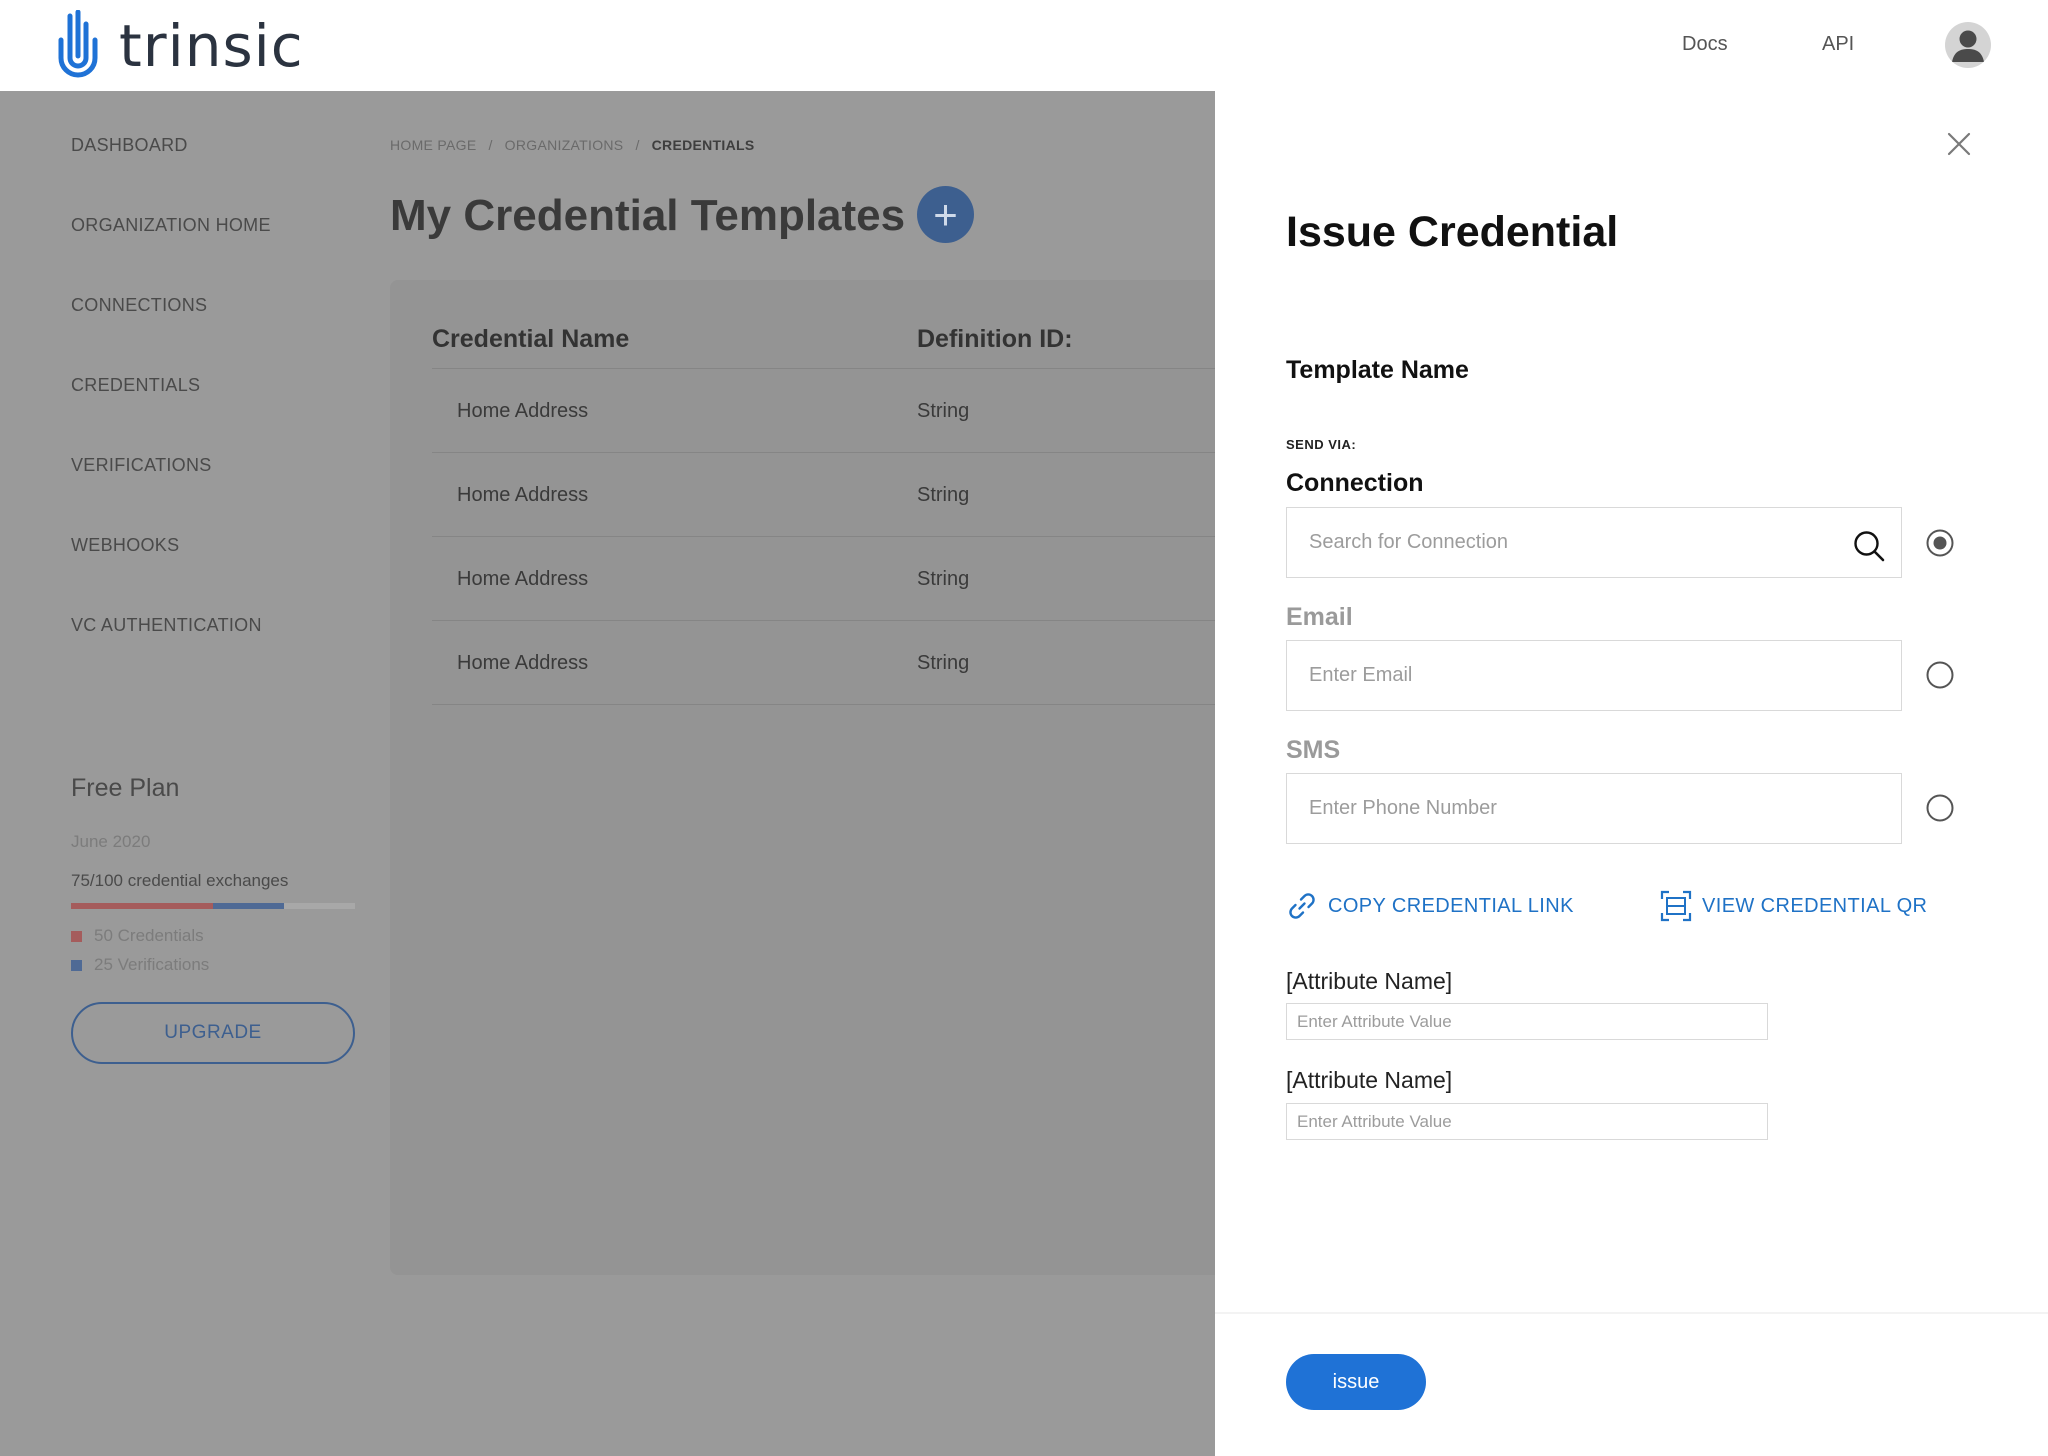  What do you see at coordinates (1451, 905) in the screenshot?
I see `copy-credential-link-label: COPY CREDENTIAL LINK` at bounding box center [1451, 905].